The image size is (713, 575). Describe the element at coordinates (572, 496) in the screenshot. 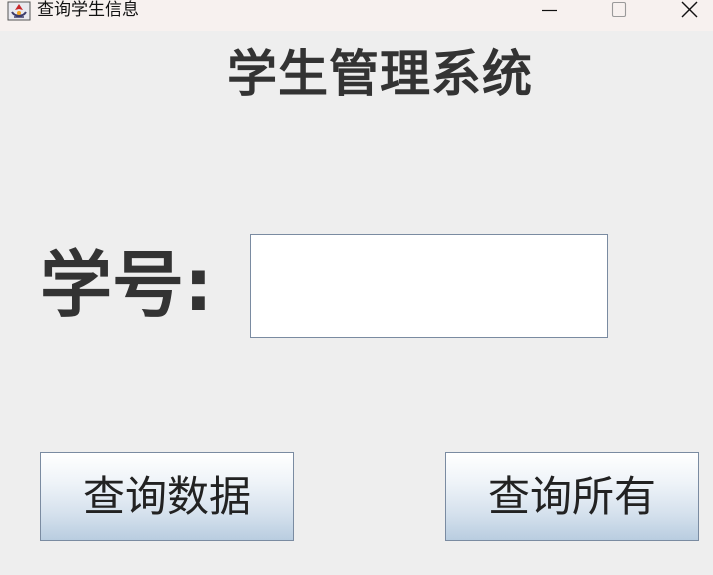

I see `query-all-button: 查询所有` at that location.